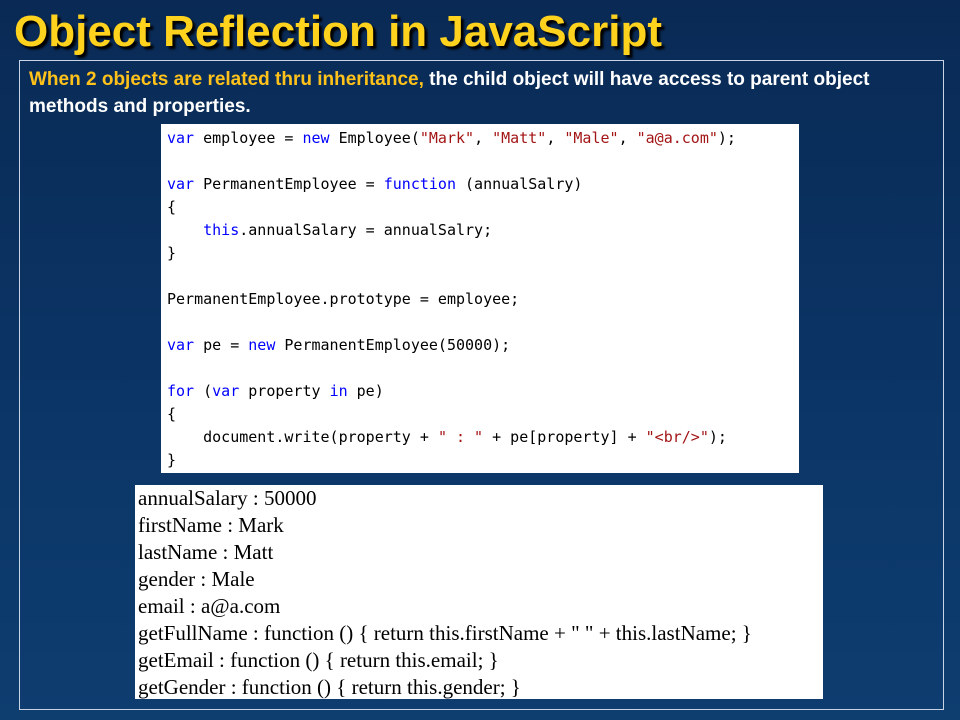  I want to click on code-token: PermanentEmployee.prototype = employee;, so click(343, 299).